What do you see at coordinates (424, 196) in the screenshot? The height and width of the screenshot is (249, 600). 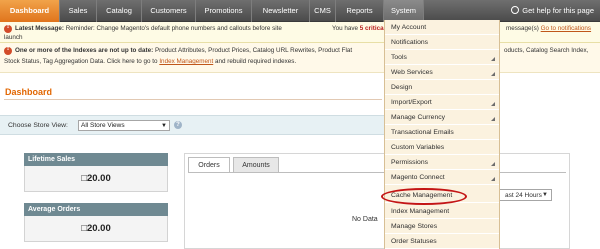 I see `highlight-ring` at bounding box center [424, 196].